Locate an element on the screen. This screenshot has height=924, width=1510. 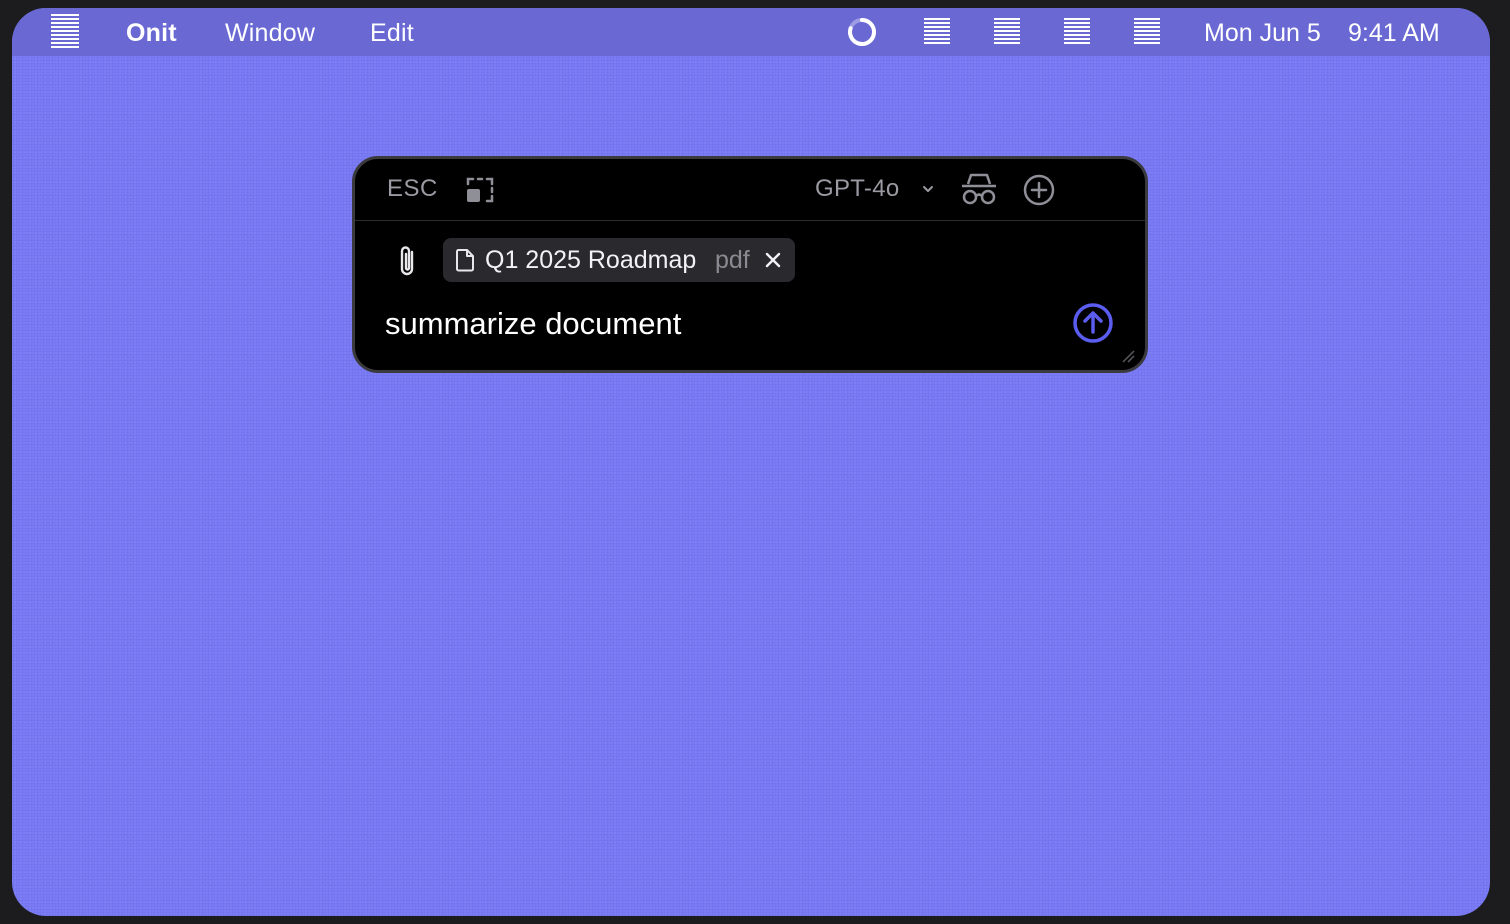
app-menu: Onit is located at coordinates (151, 33).